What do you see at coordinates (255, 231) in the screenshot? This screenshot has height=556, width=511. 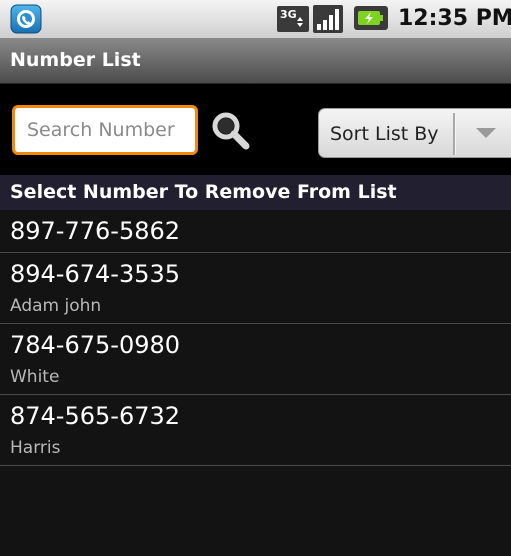 I see `list-item: 897-776-5862` at bounding box center [255, 231].